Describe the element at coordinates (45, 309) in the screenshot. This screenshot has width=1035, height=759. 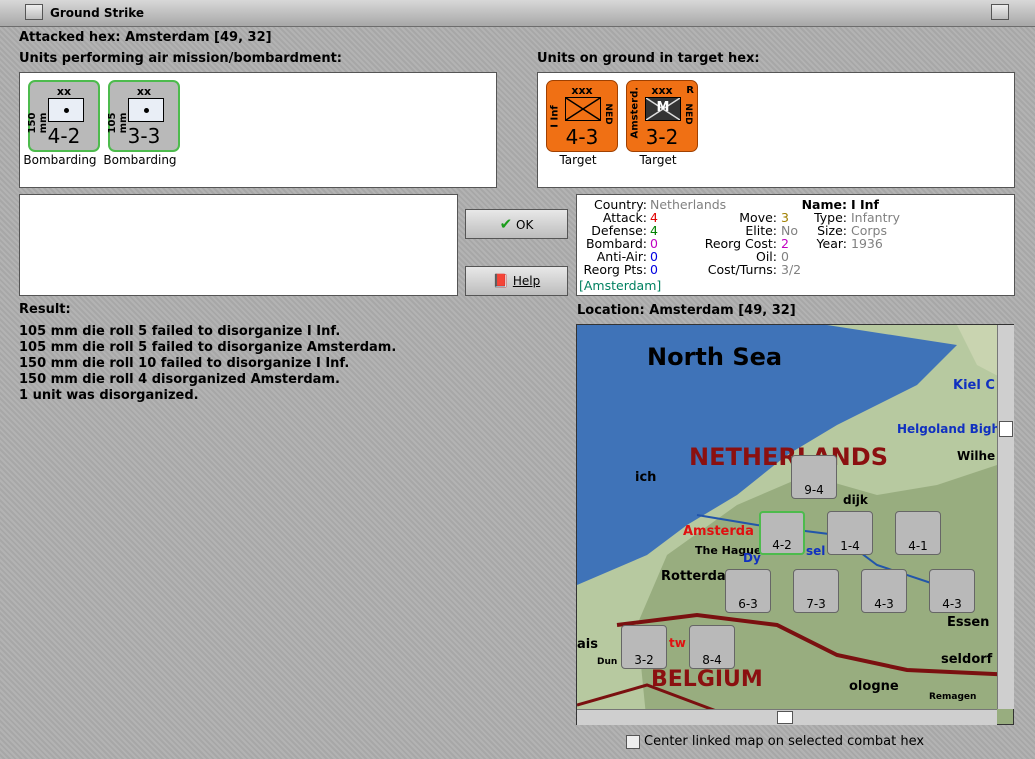
I see `result-label: Result:` at that location.